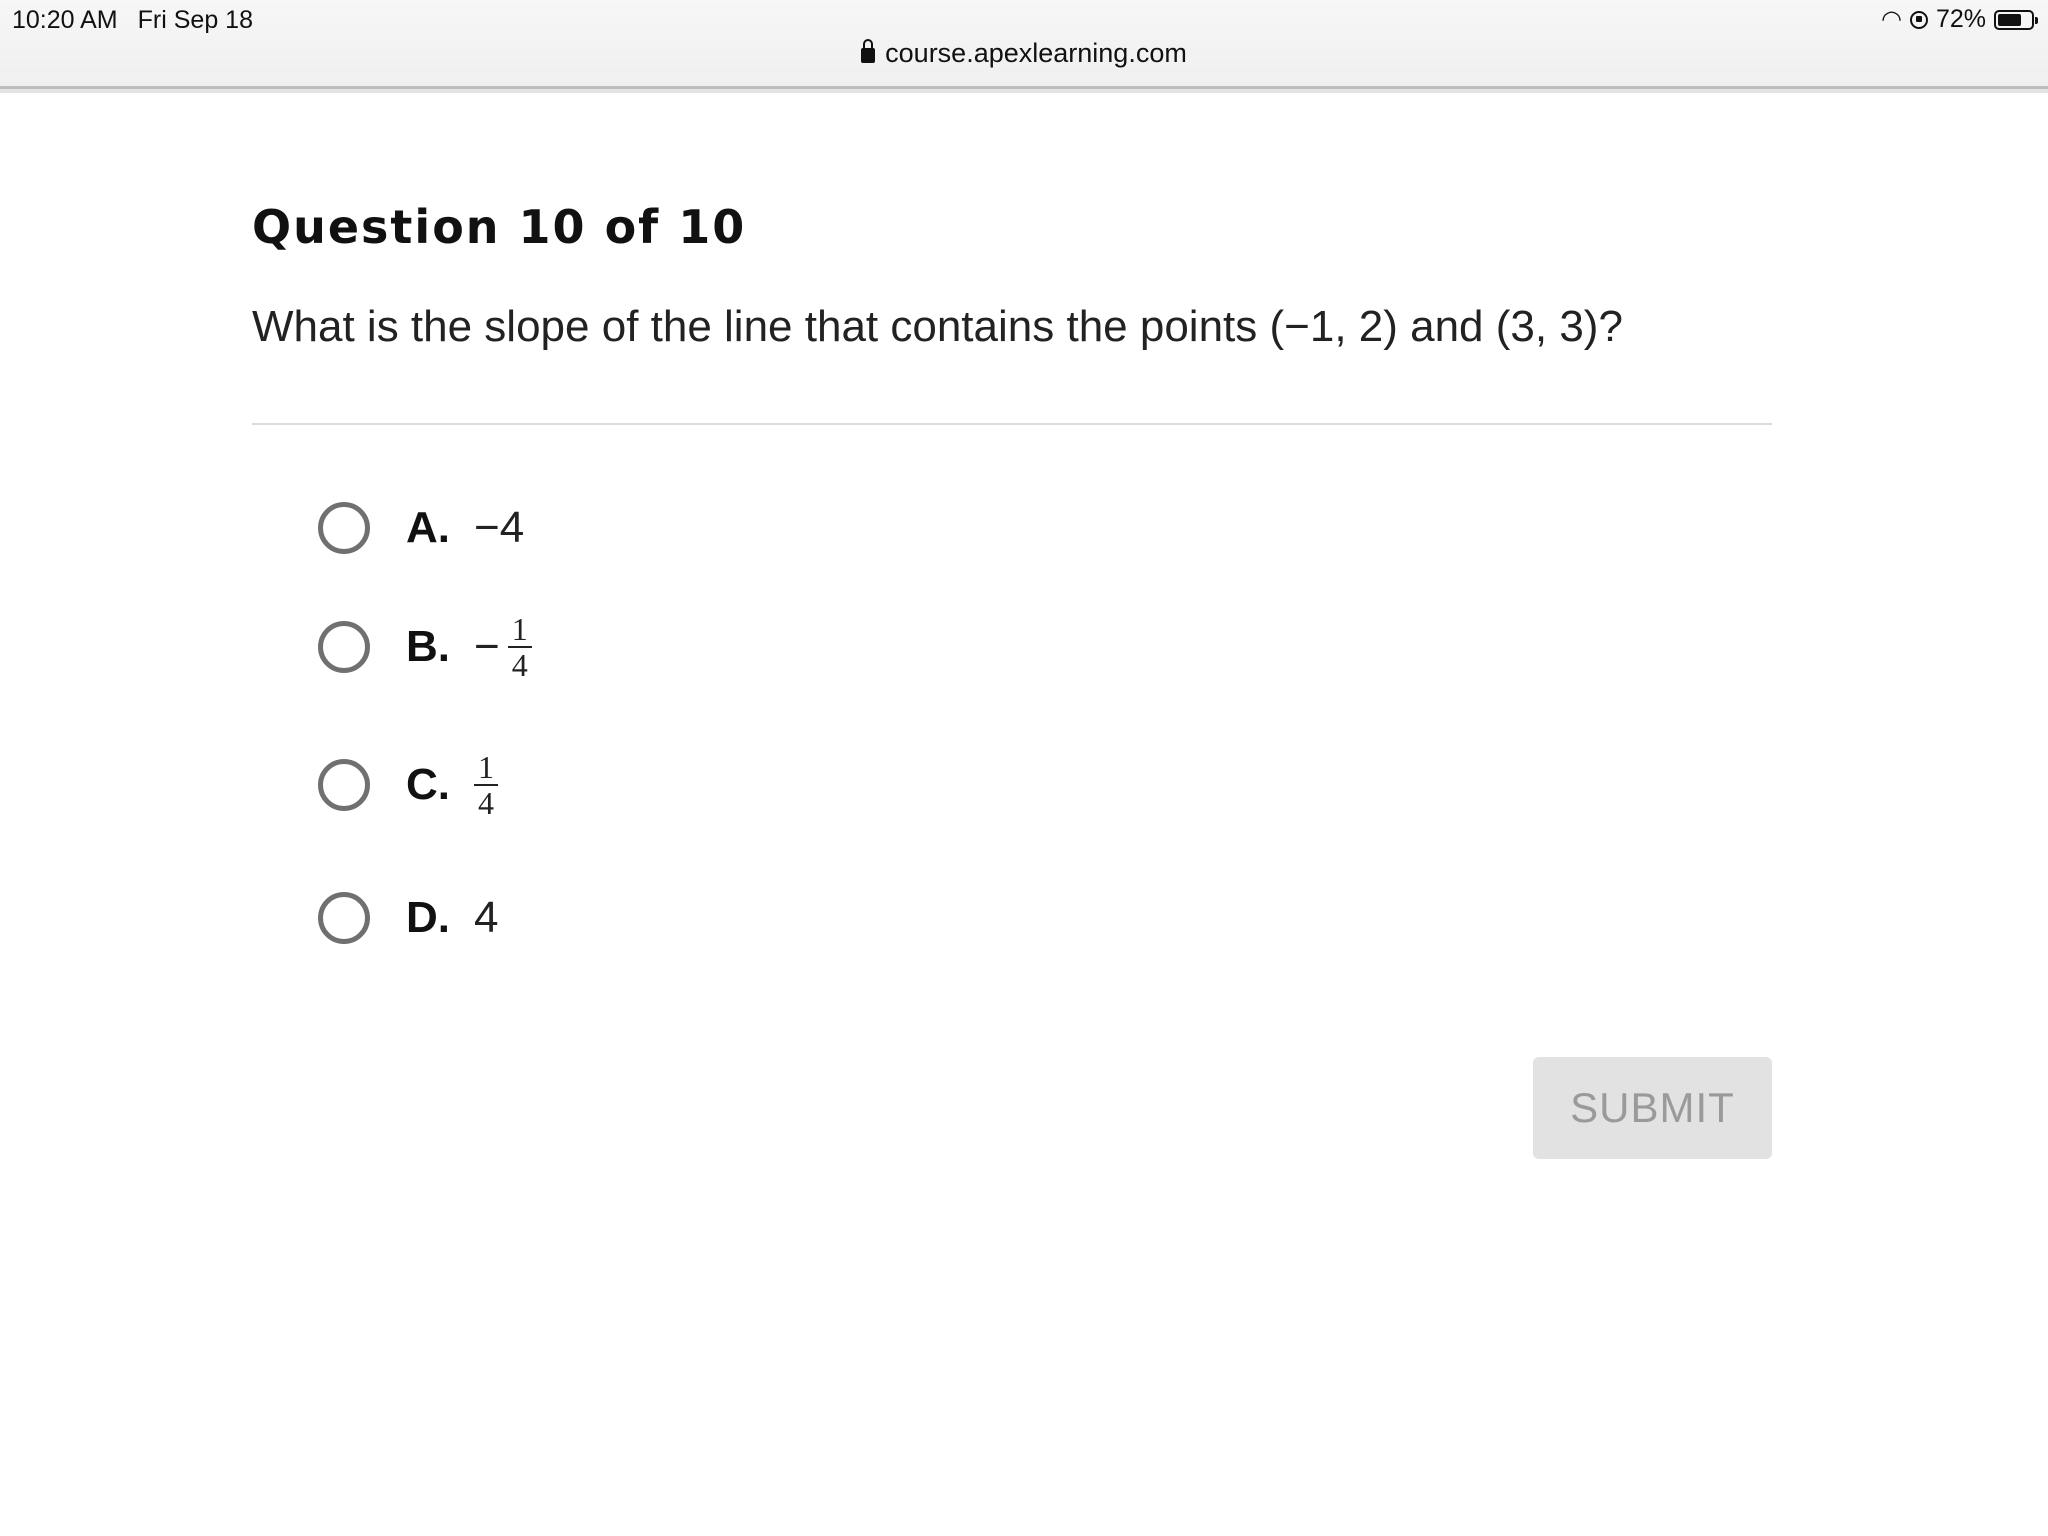  I want to click on battery-percent: 72%, so click(1960, 19).